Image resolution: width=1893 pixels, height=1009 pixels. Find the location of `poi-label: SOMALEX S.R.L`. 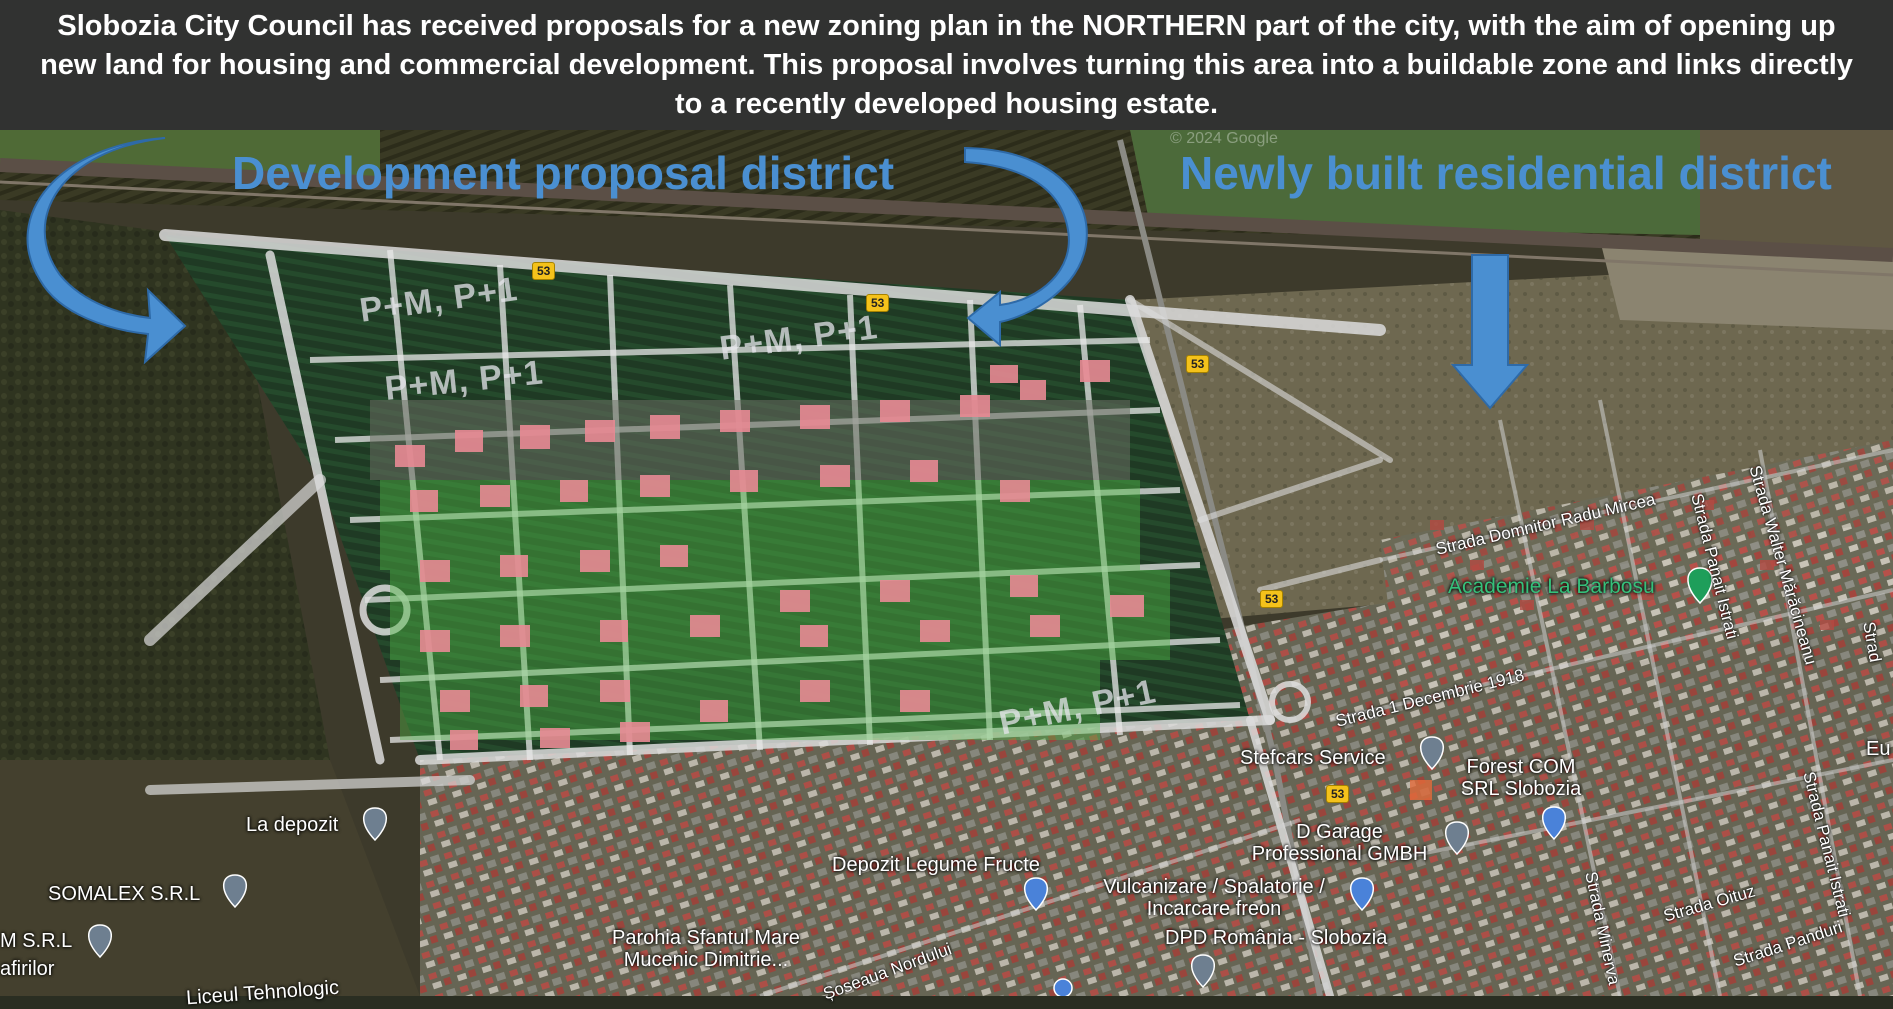

poi-label: SOMALEX S.R.L is located at coordinates (124, 894).